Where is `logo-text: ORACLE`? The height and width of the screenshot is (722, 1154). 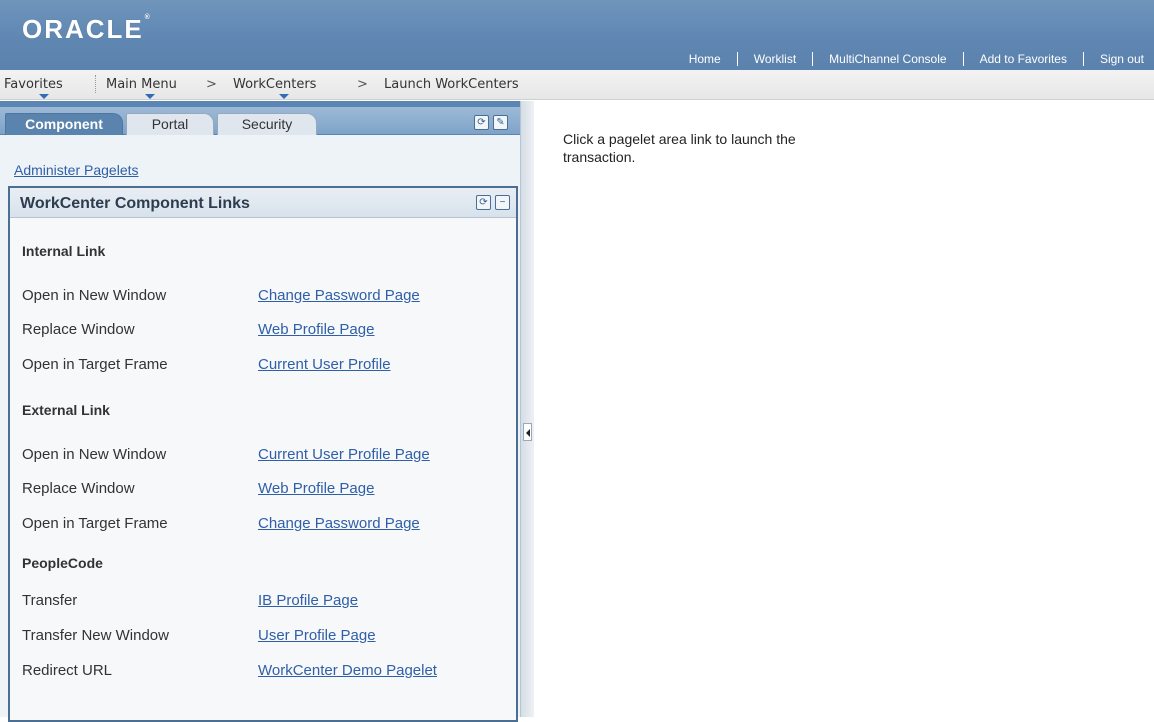 logo-text: ORACLE is located at coordinates (83, 29).